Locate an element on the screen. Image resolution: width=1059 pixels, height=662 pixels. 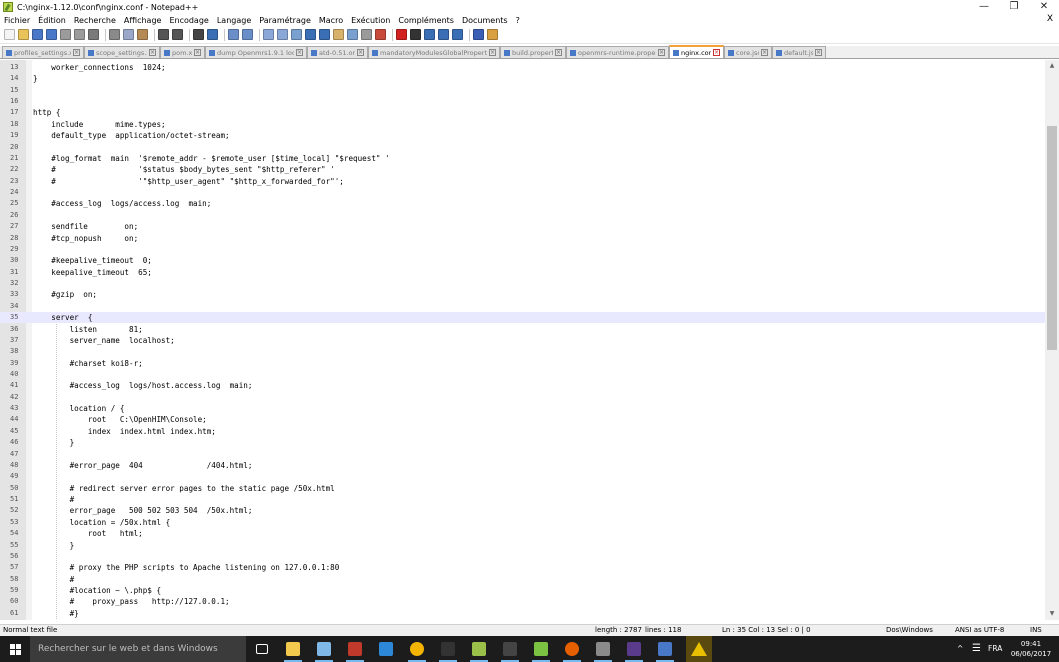
code-line: 42 is located at coordinates (522, 397).